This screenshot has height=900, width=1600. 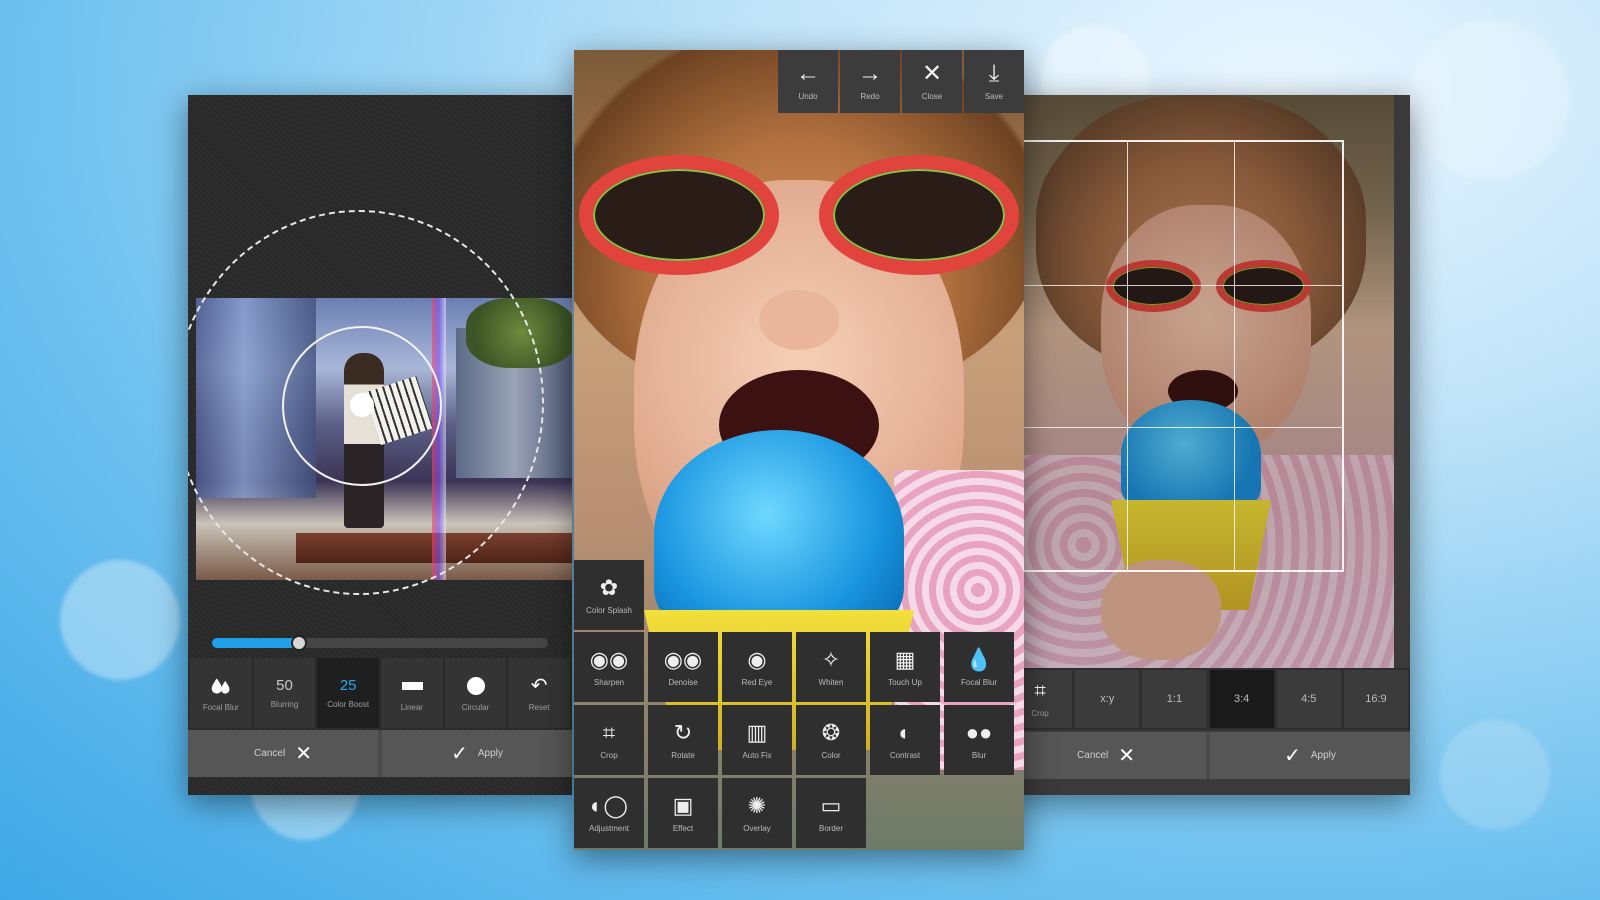 I want to click on sparkle-icon: ✧, so click(x=831, y=659).